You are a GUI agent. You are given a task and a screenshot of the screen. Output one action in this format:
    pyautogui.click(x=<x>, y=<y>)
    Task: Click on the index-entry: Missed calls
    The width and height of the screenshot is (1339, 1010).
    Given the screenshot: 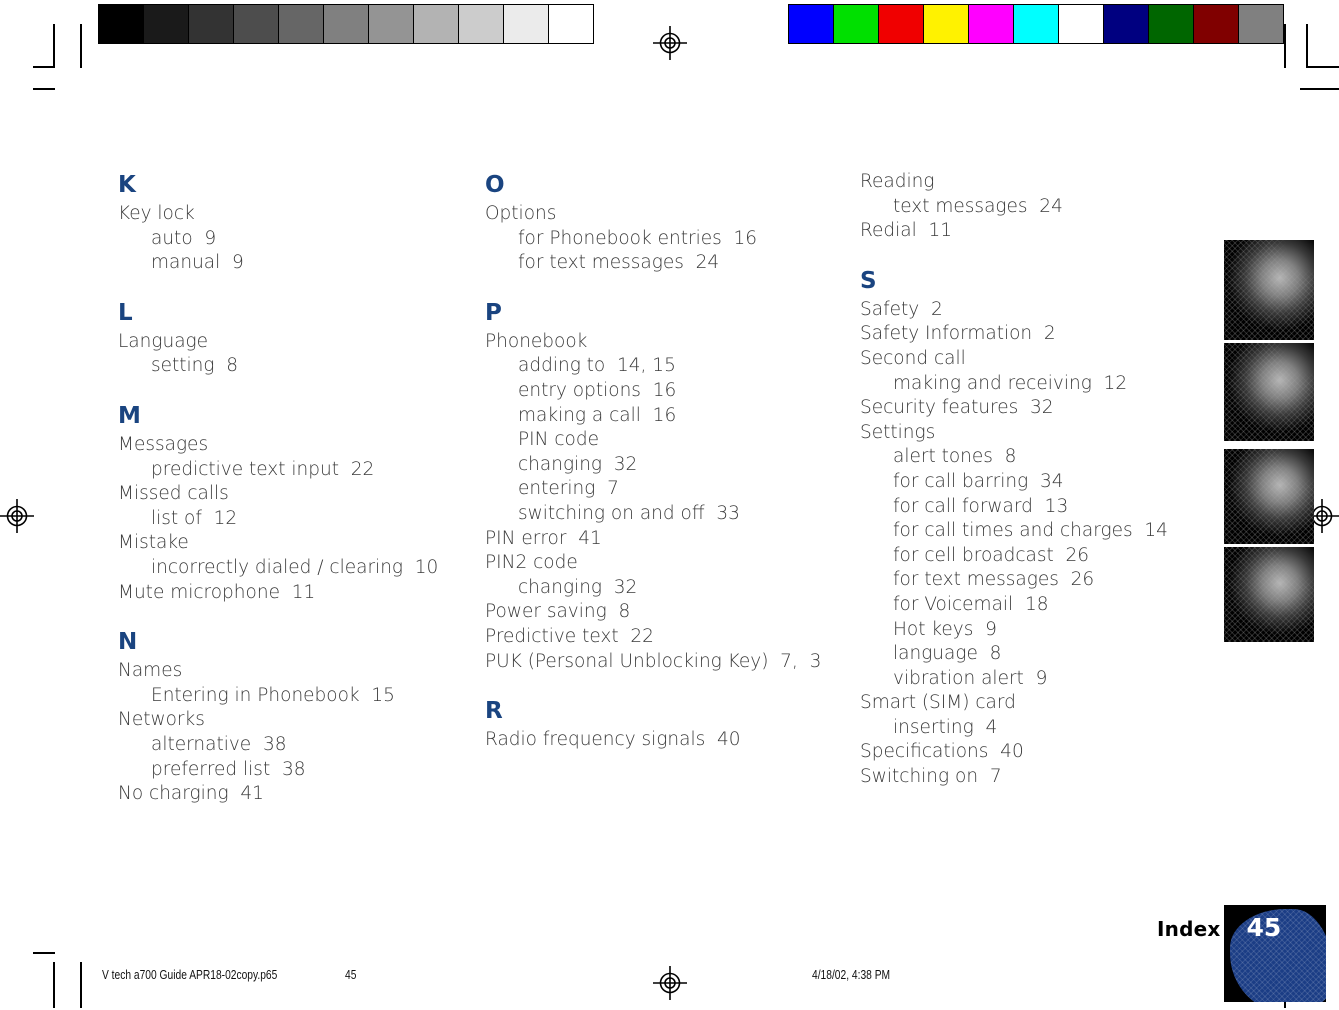 What is the action you would take?
    pyautogui.click(x=173, y=494)
    